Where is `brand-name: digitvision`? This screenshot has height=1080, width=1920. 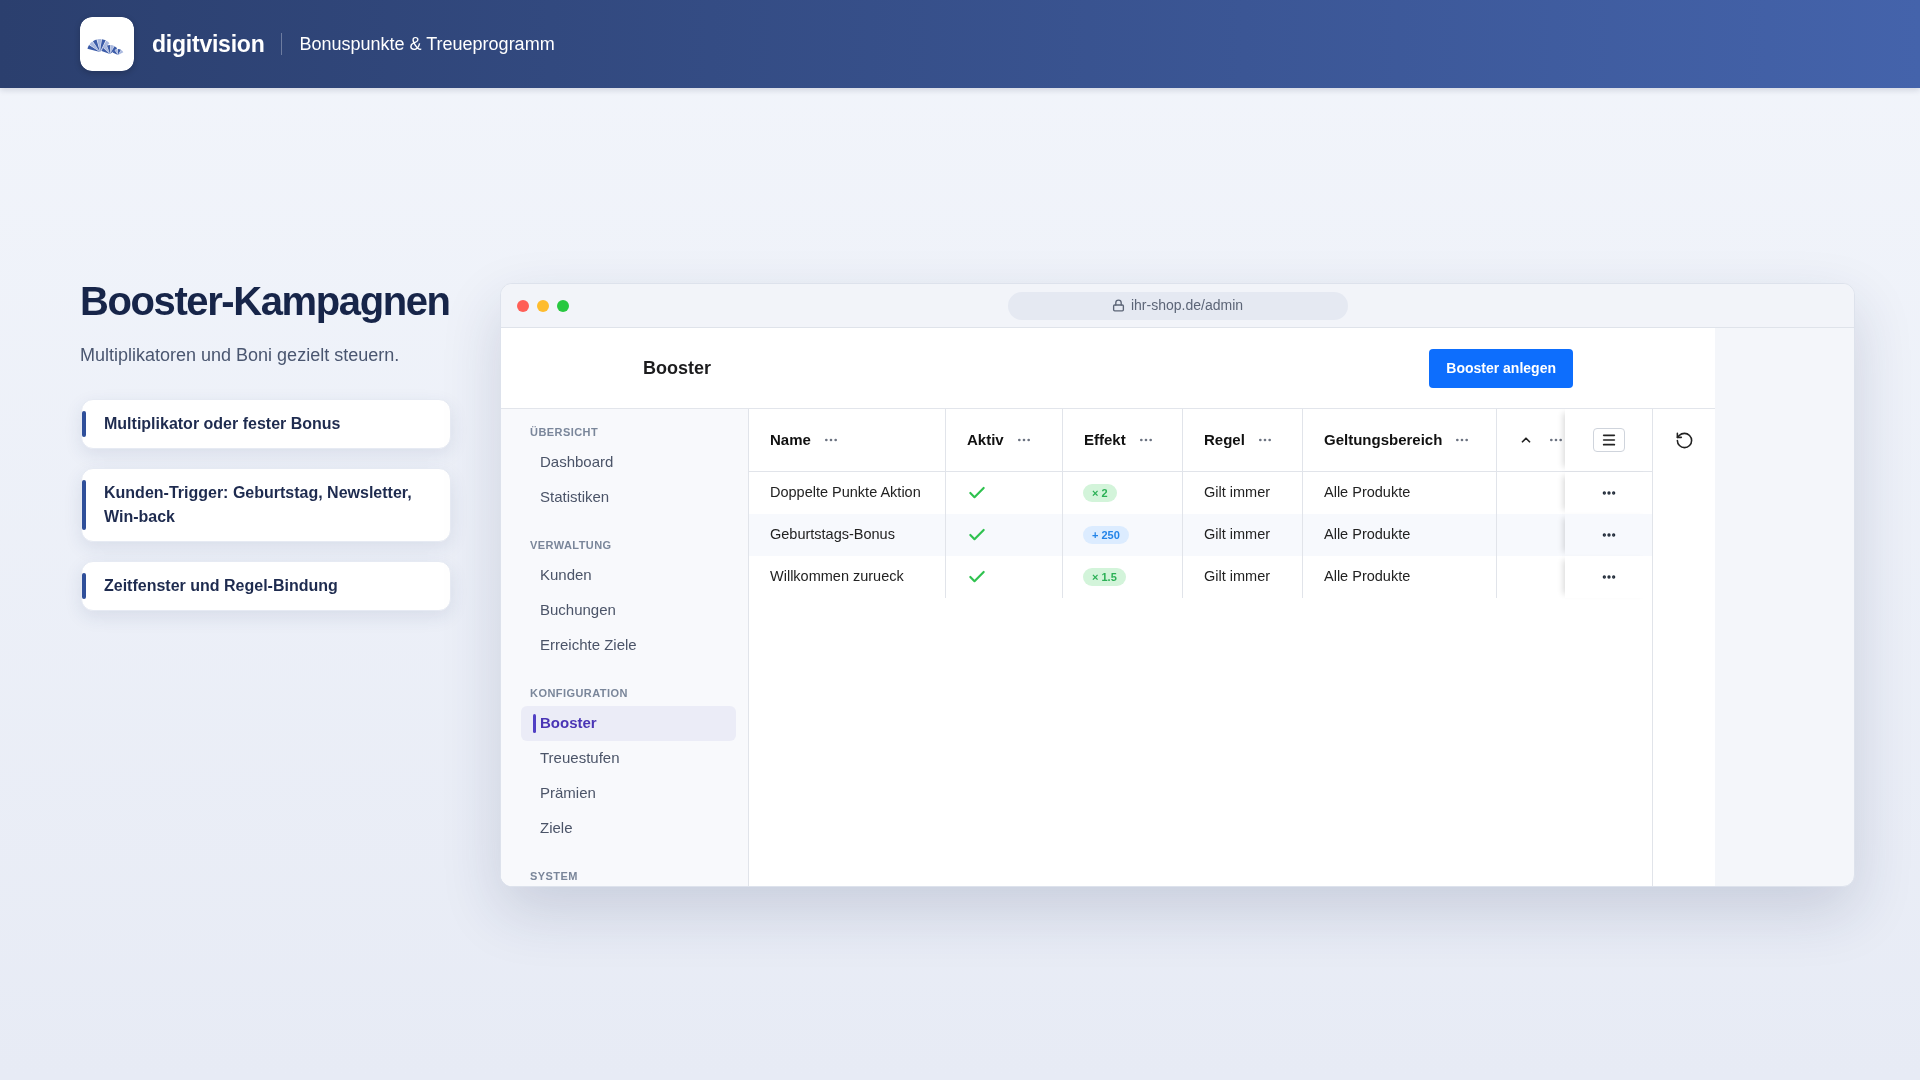 brand-name: digitvision is located at coordinates (208, 44).